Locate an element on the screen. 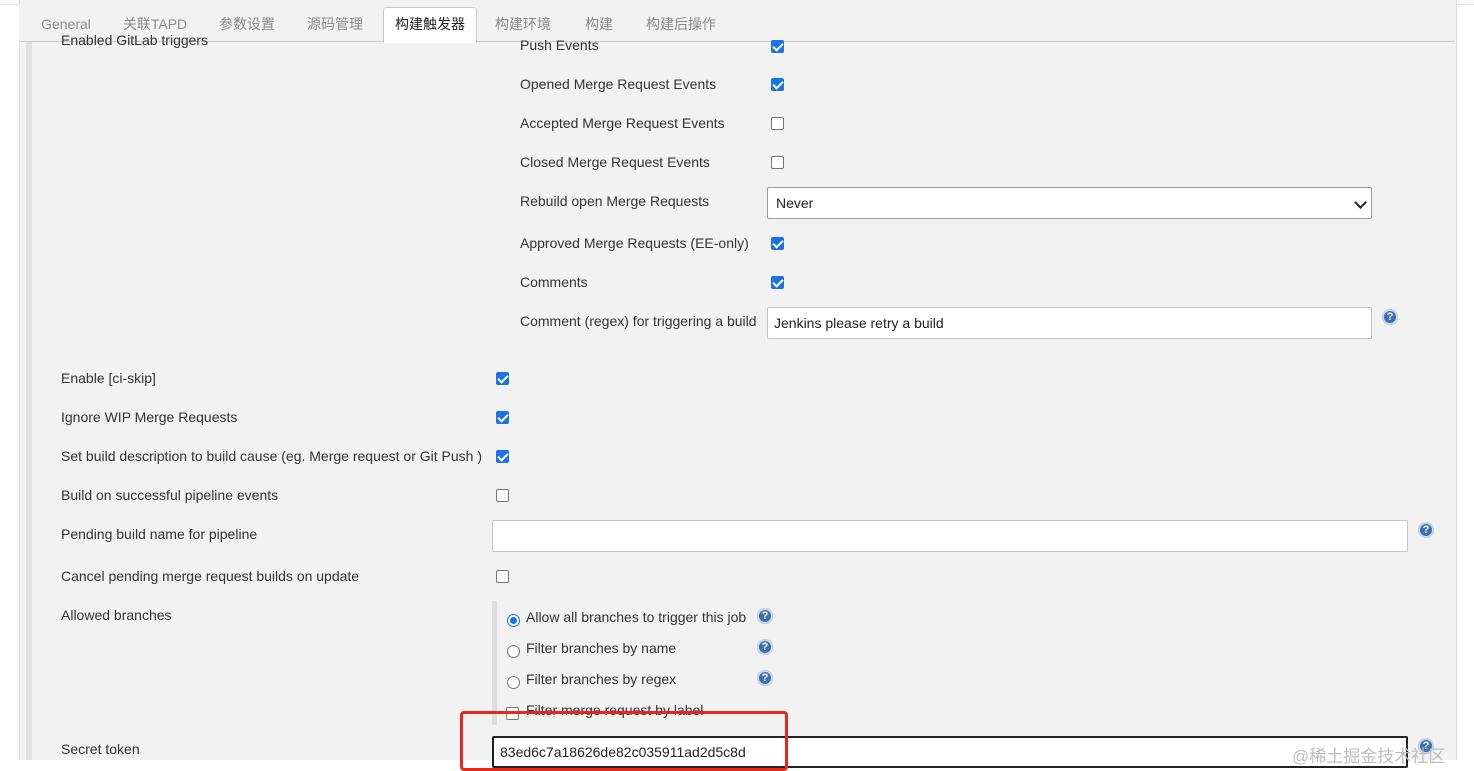 The width and height of the screenshot is (1474, 771). rebuild-open-mr-select: Never is located at coordinates (1069, 203).